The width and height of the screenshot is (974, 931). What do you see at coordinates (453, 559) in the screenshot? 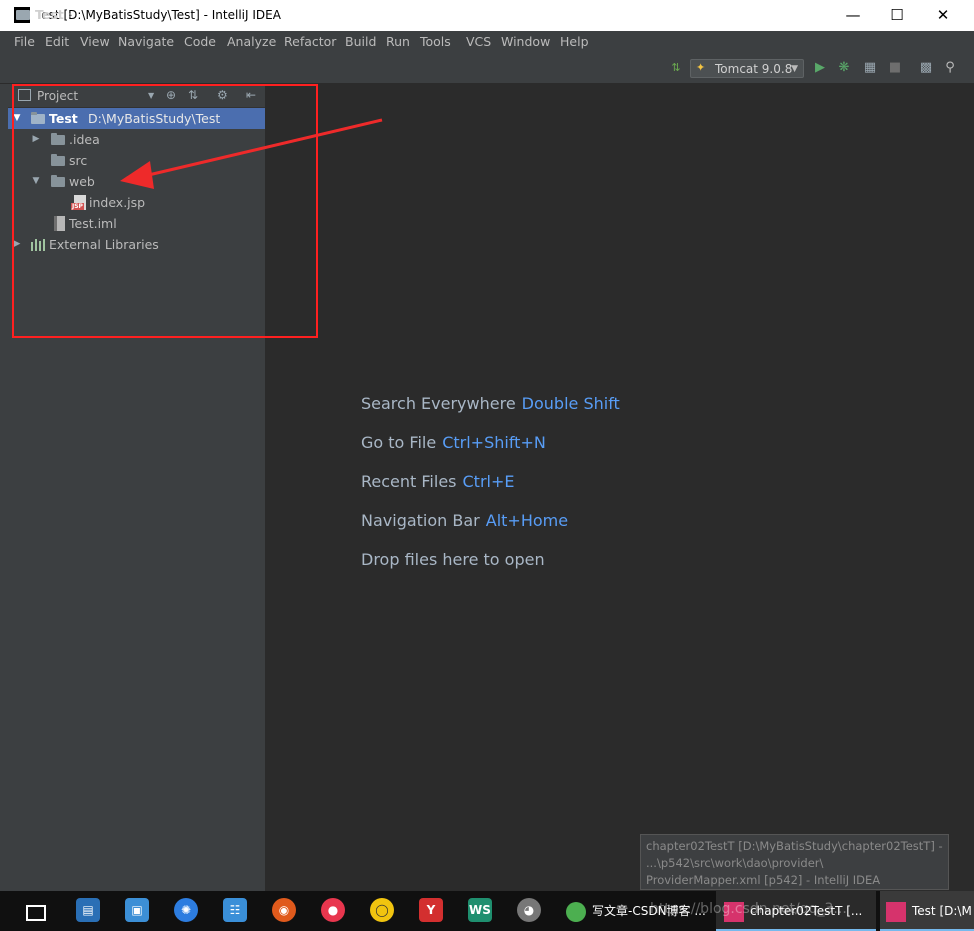
I see `hint-drop-files: Drop files here to open` at bounding box center [453, 559].